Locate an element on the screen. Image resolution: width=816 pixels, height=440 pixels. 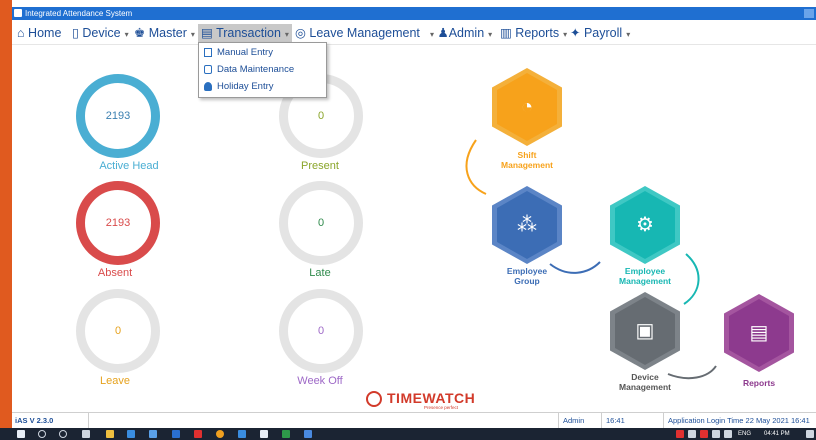
status-login-time: Application Login Time 22 May 2021 16:41 is located at coordinates (739, 421).